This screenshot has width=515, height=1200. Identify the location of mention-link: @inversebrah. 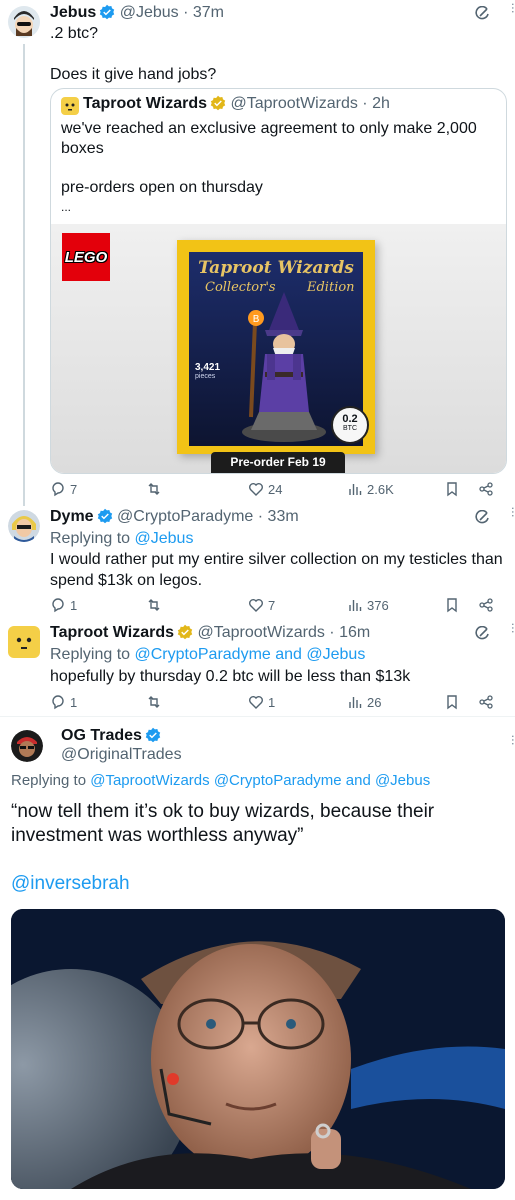
(70, 884).